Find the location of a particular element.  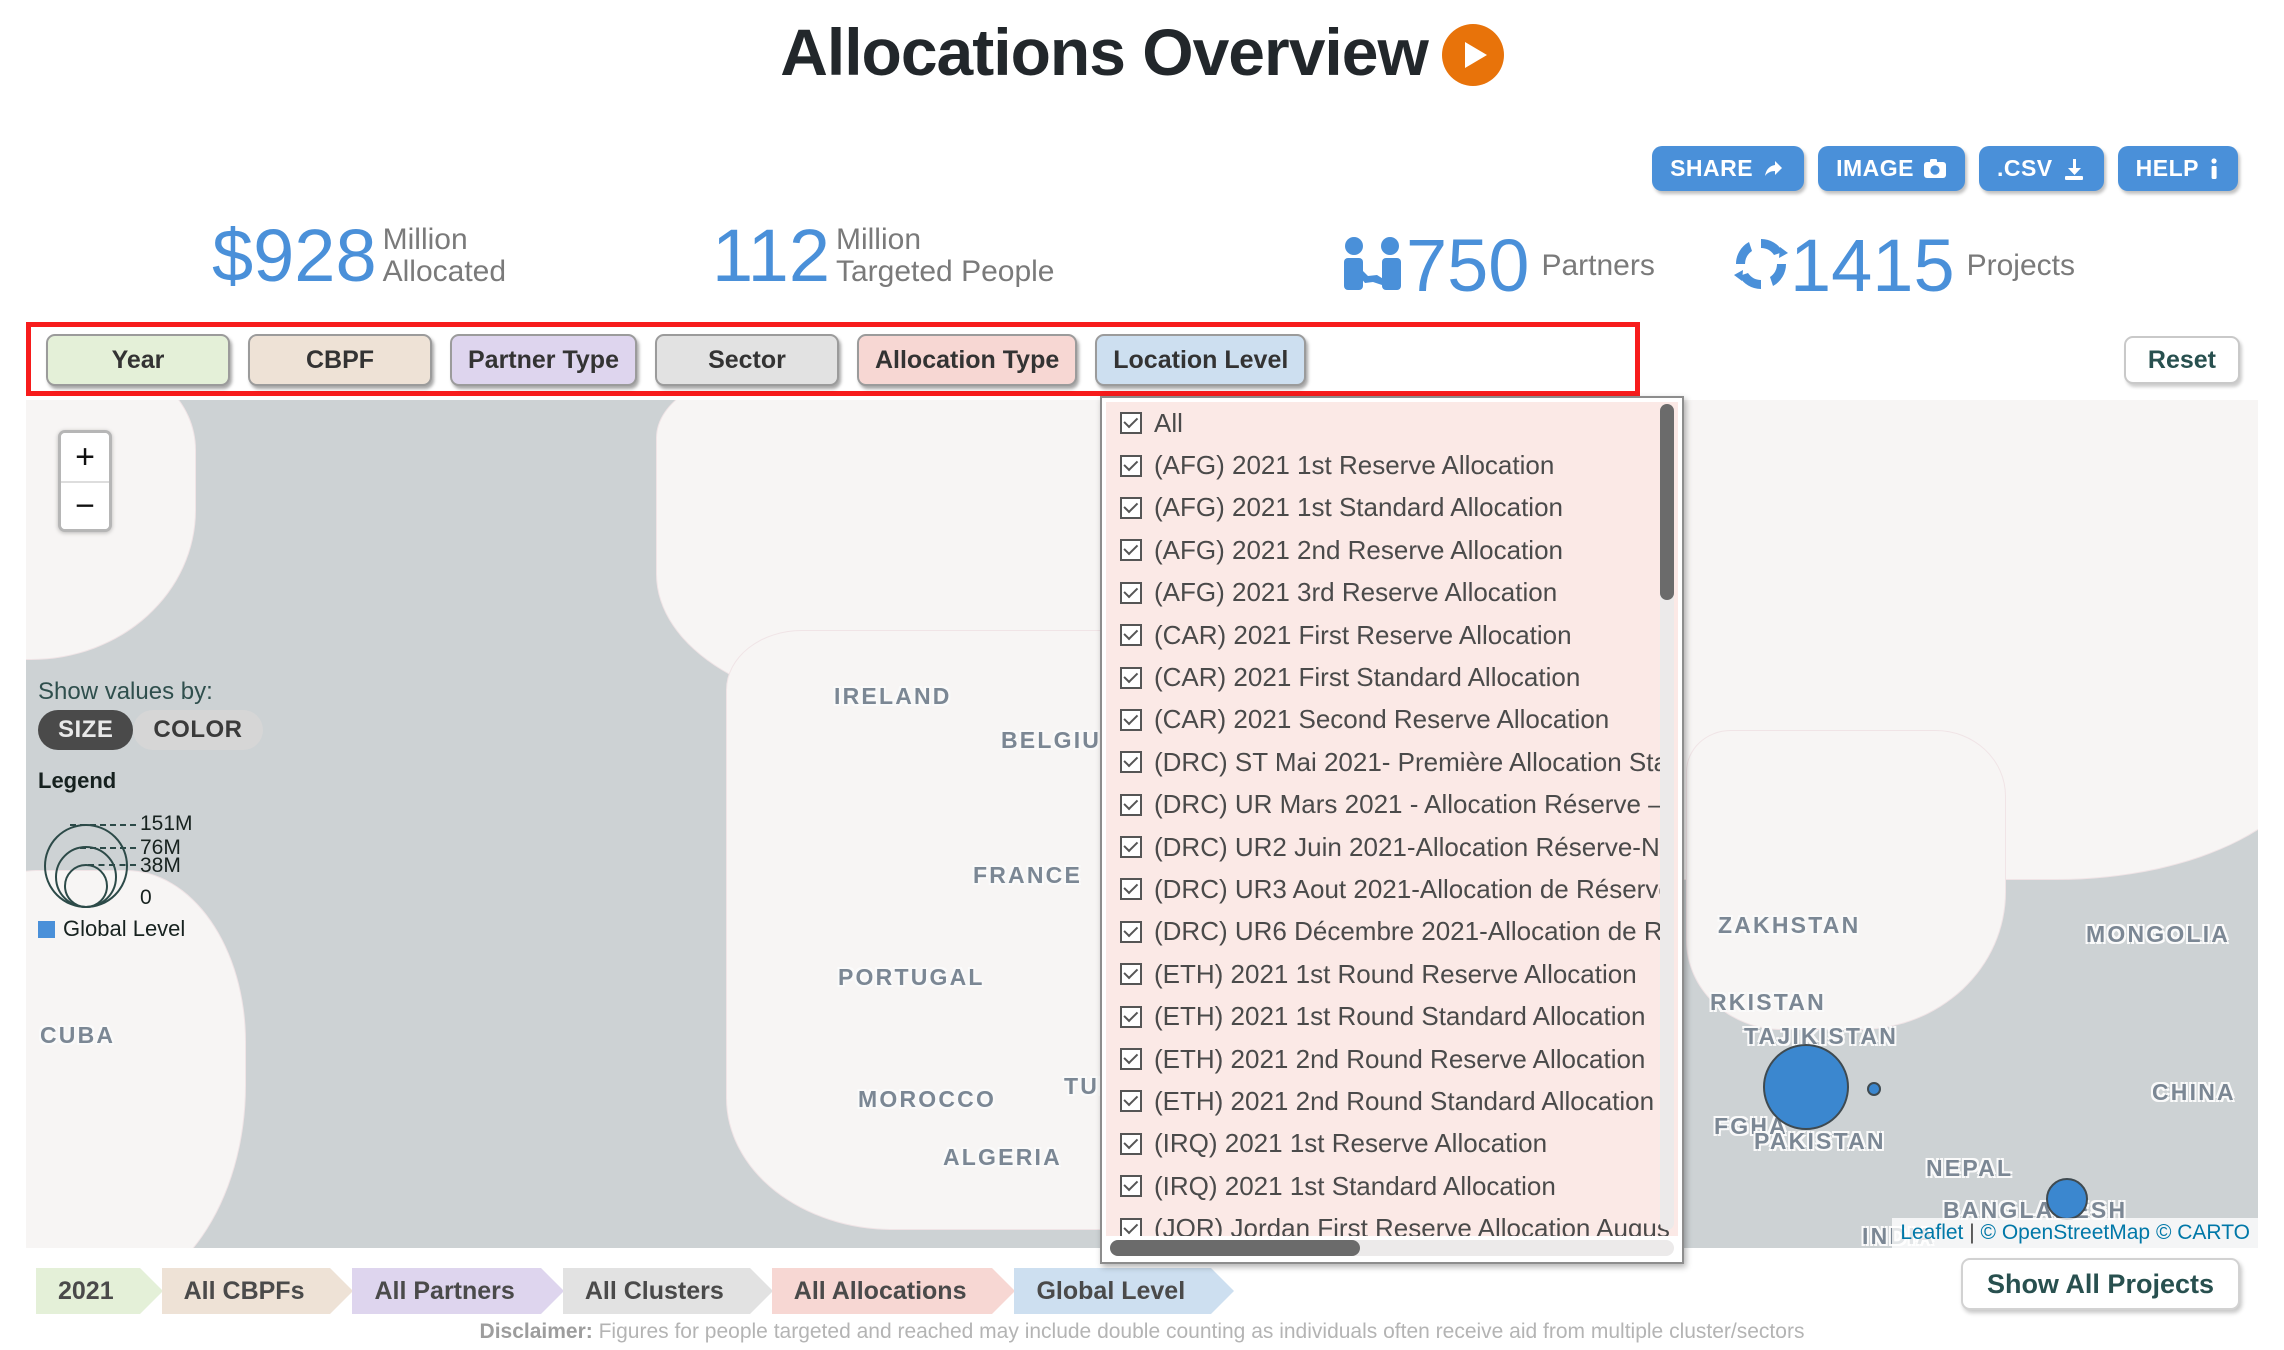

filter-button-partner-type: Partner Type is located at coordinates (543, 360).